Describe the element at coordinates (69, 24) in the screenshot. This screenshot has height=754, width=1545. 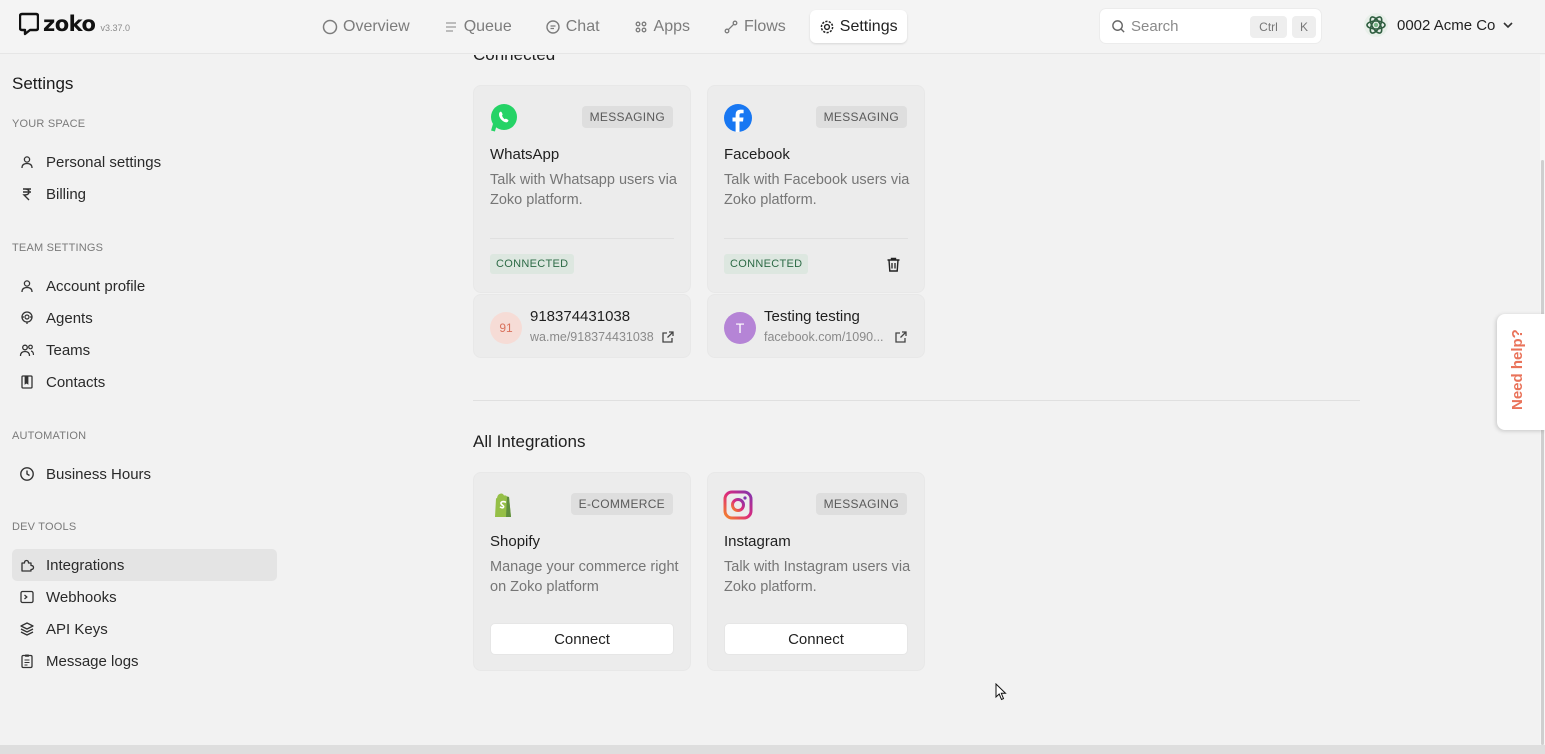
I see `app-name: zoko` at that location.